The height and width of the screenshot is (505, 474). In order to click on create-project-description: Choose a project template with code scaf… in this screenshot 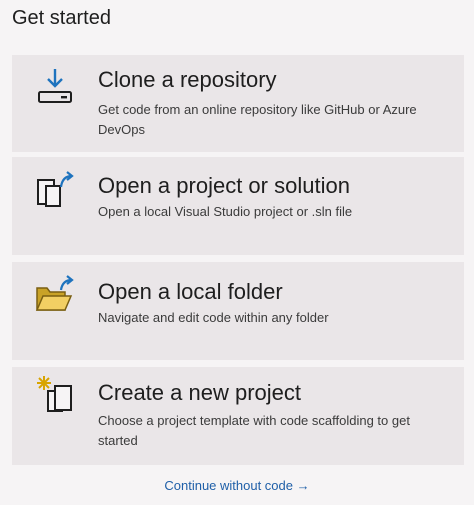, I will do `click(254, 430)`.